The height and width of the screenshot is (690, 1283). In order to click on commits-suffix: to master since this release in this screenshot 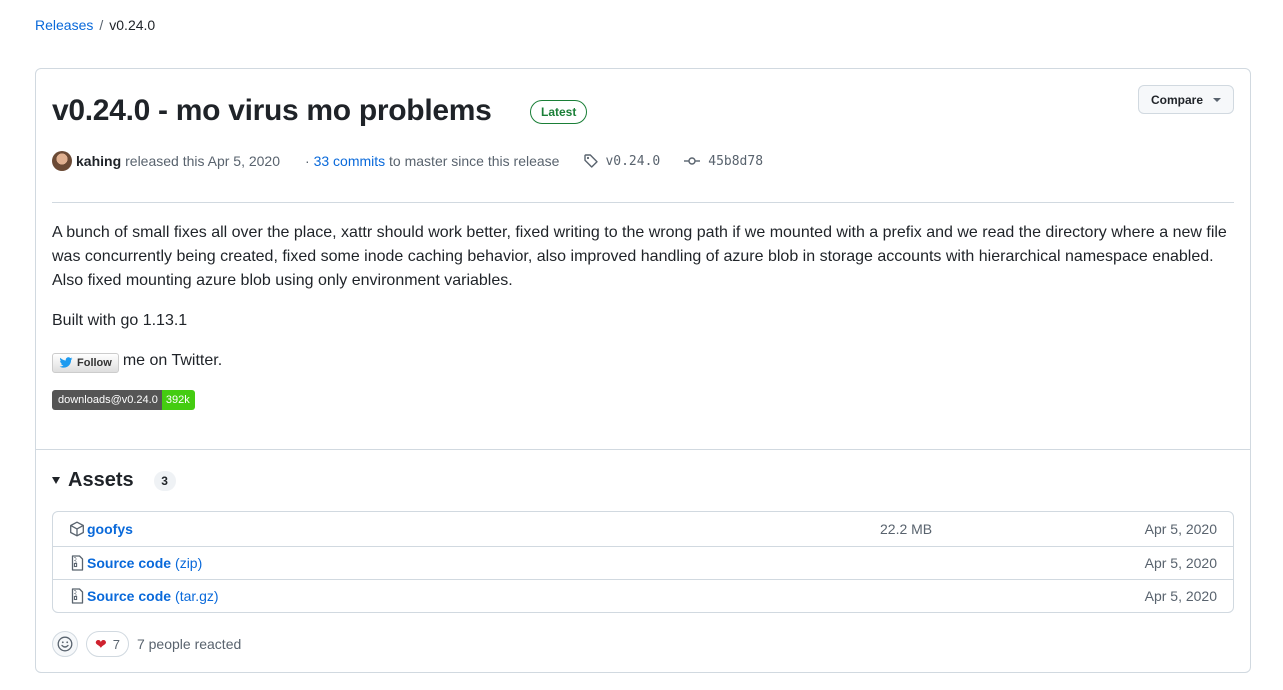, I will do `click(474, 161)`.